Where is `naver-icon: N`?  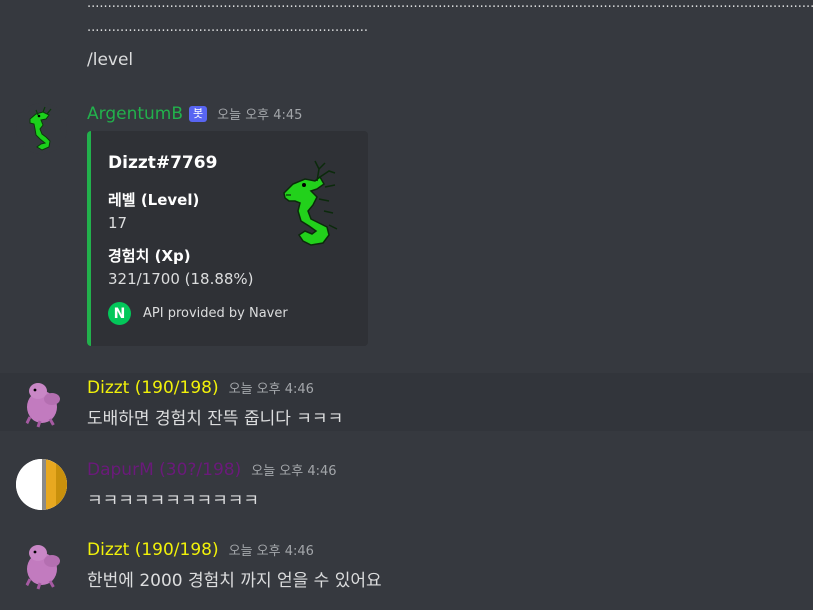
naver-icon: N is located at coordinates (119, 313).